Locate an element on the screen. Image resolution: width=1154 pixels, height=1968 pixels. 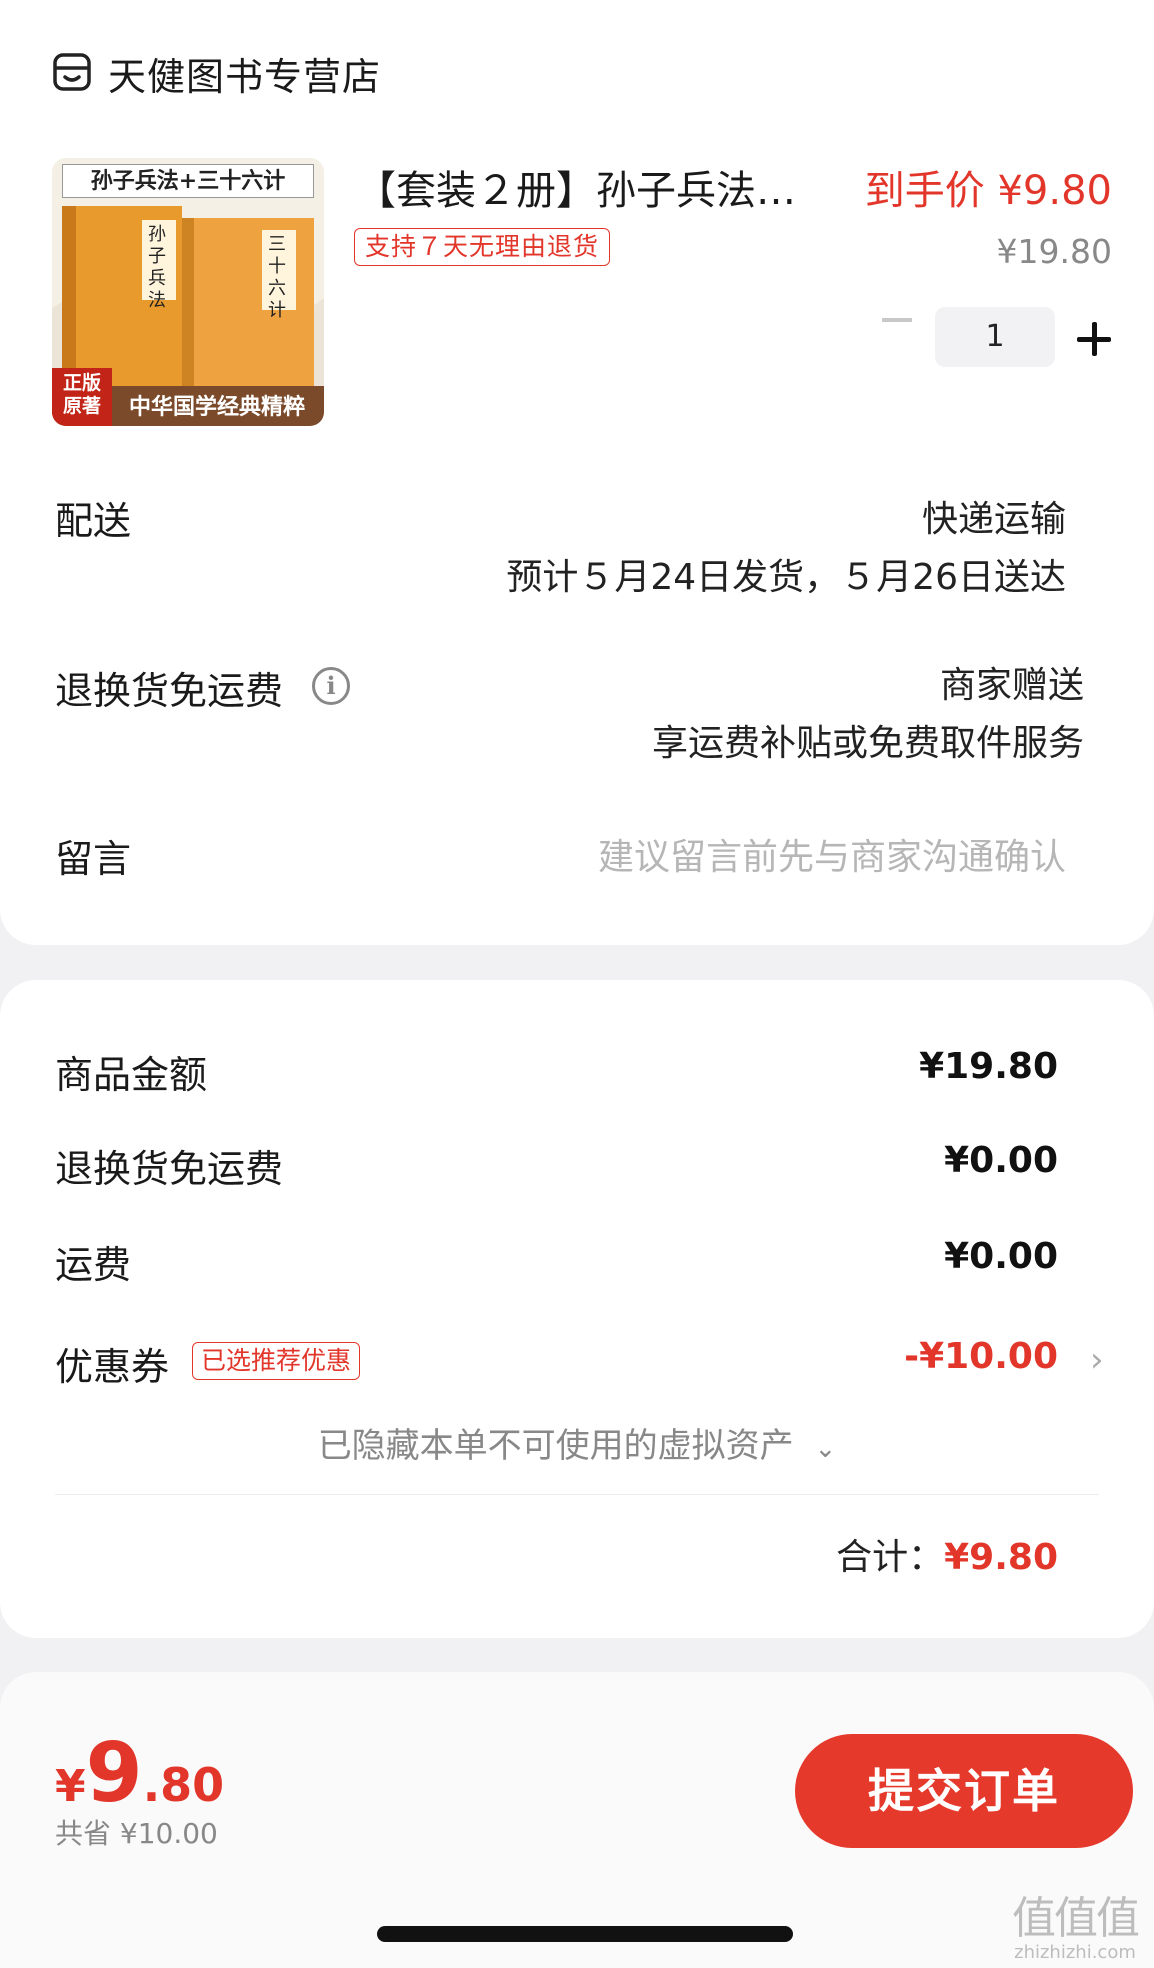
pay-amount: ¥9.80 is located at coordinates (139, 1773).